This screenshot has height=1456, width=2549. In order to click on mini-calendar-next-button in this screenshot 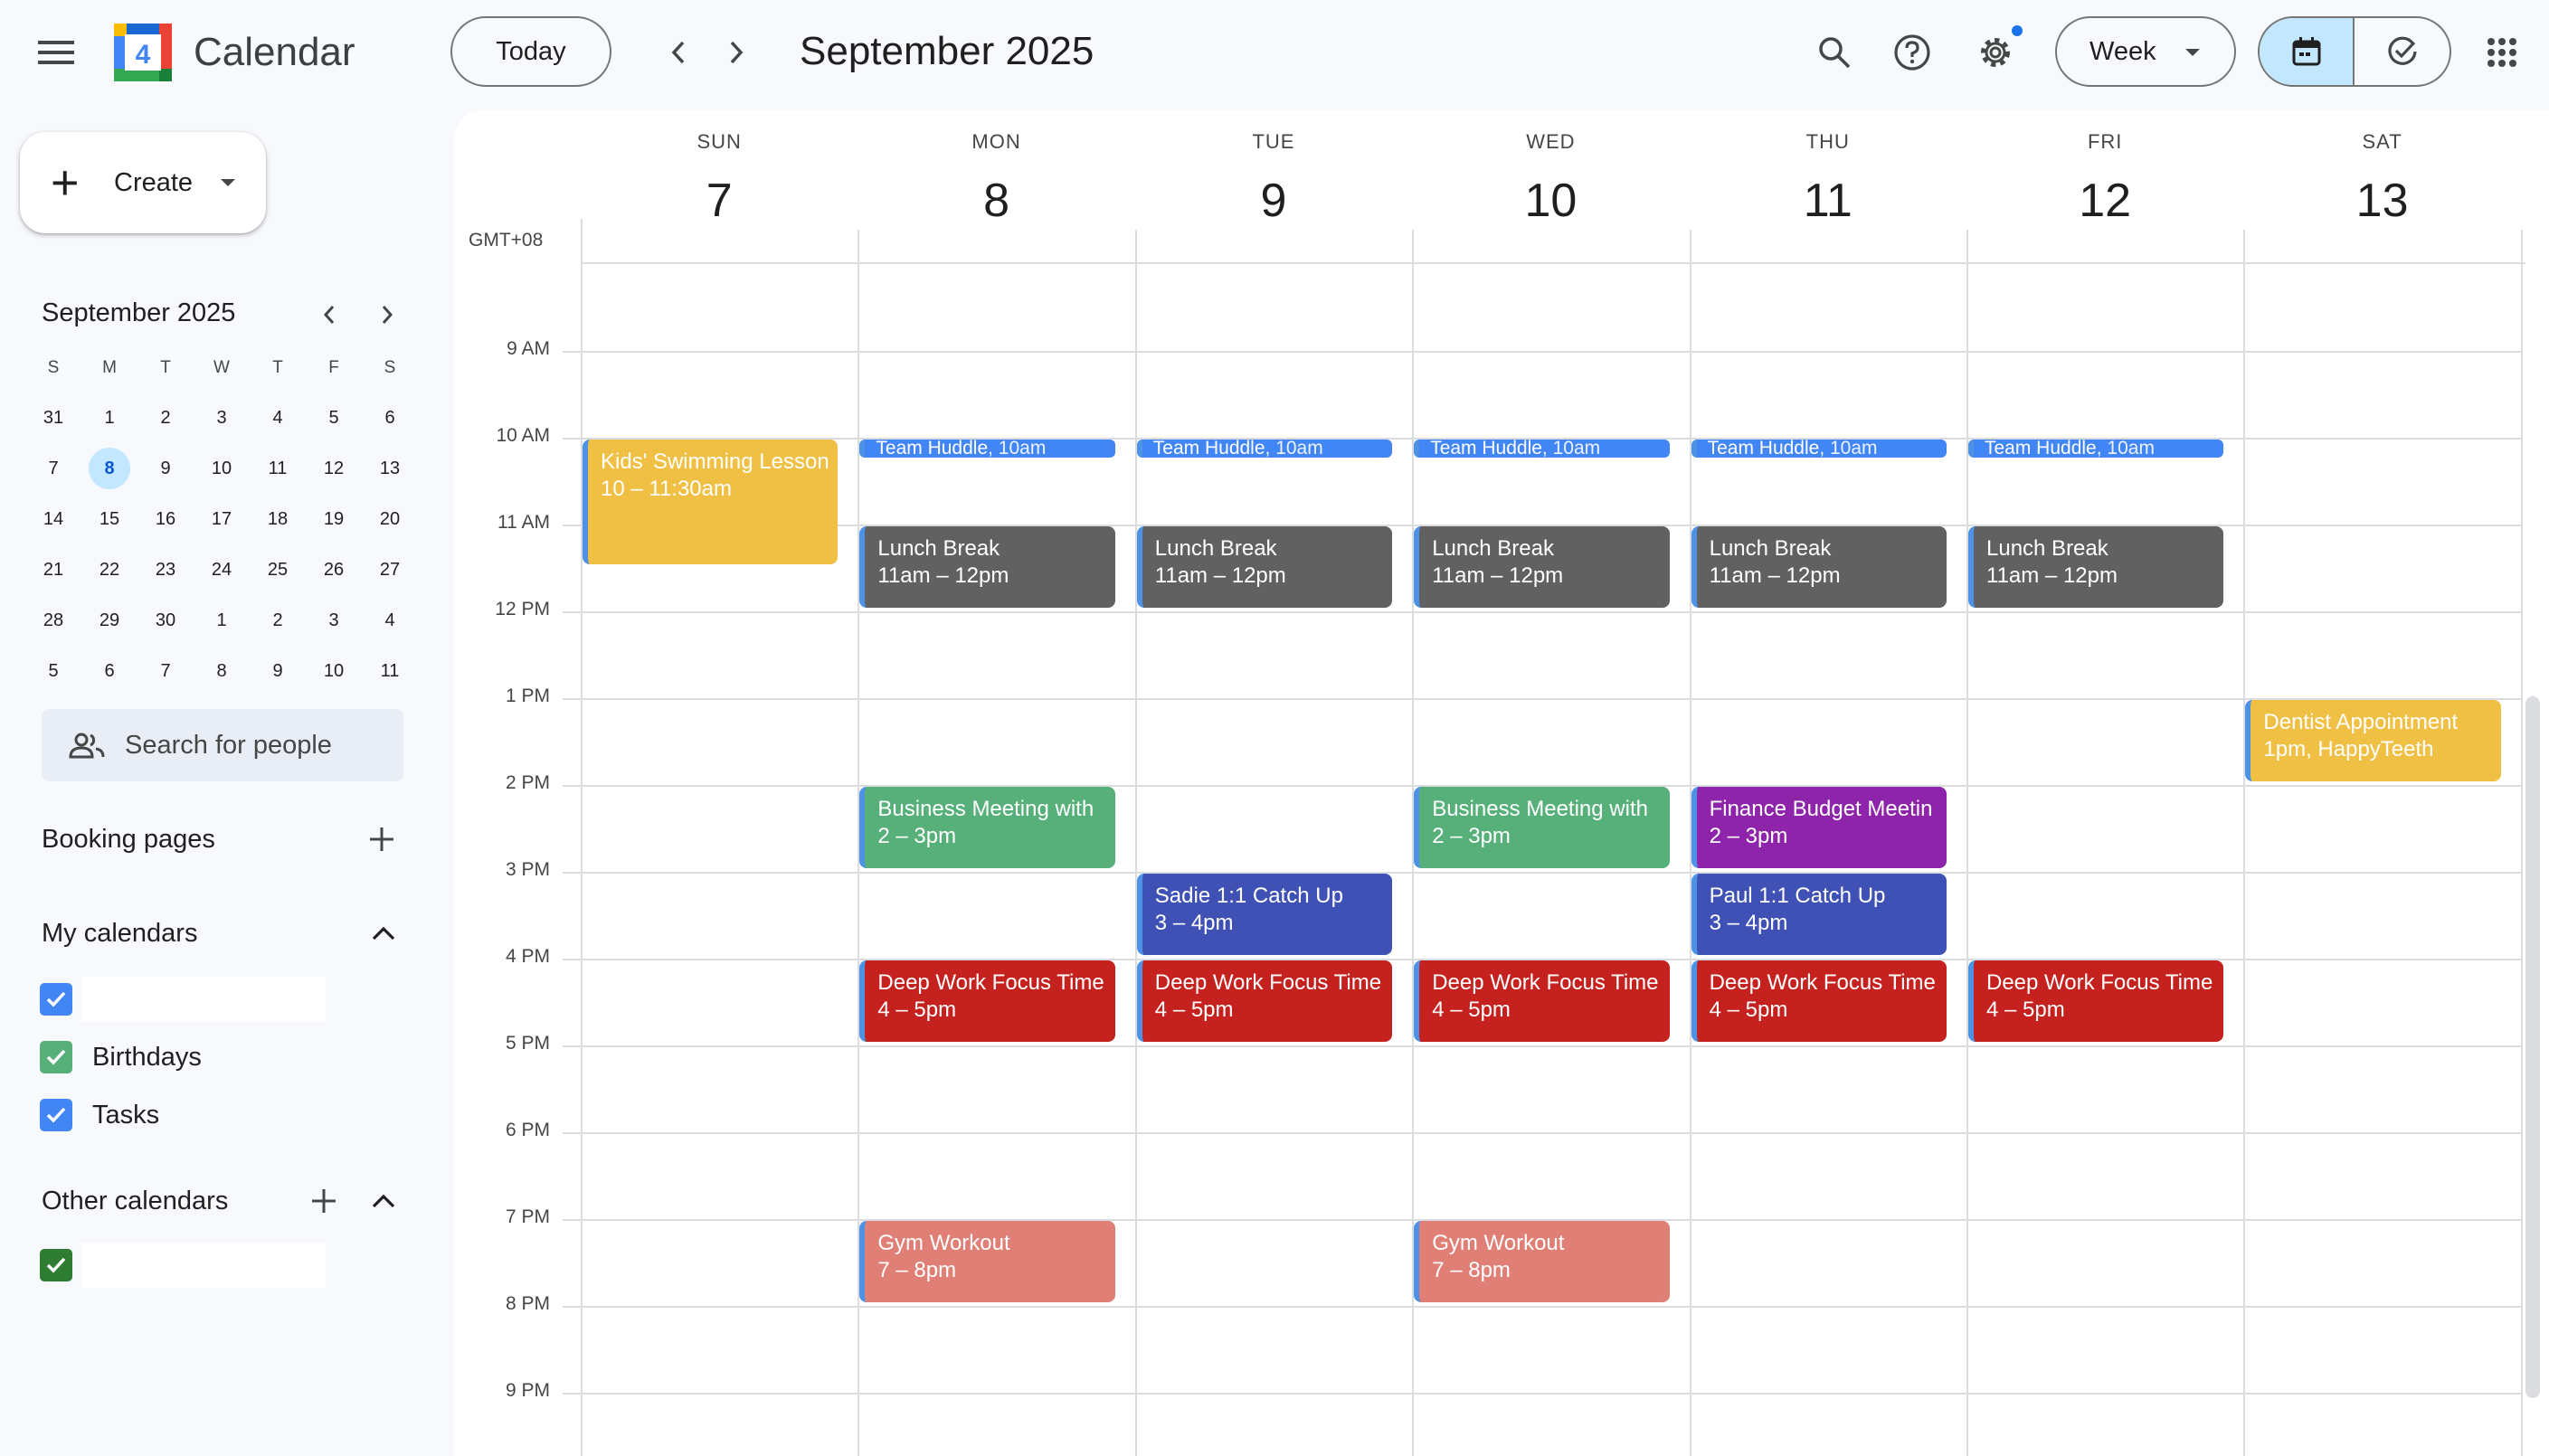, I will do `click(387, 314)`.